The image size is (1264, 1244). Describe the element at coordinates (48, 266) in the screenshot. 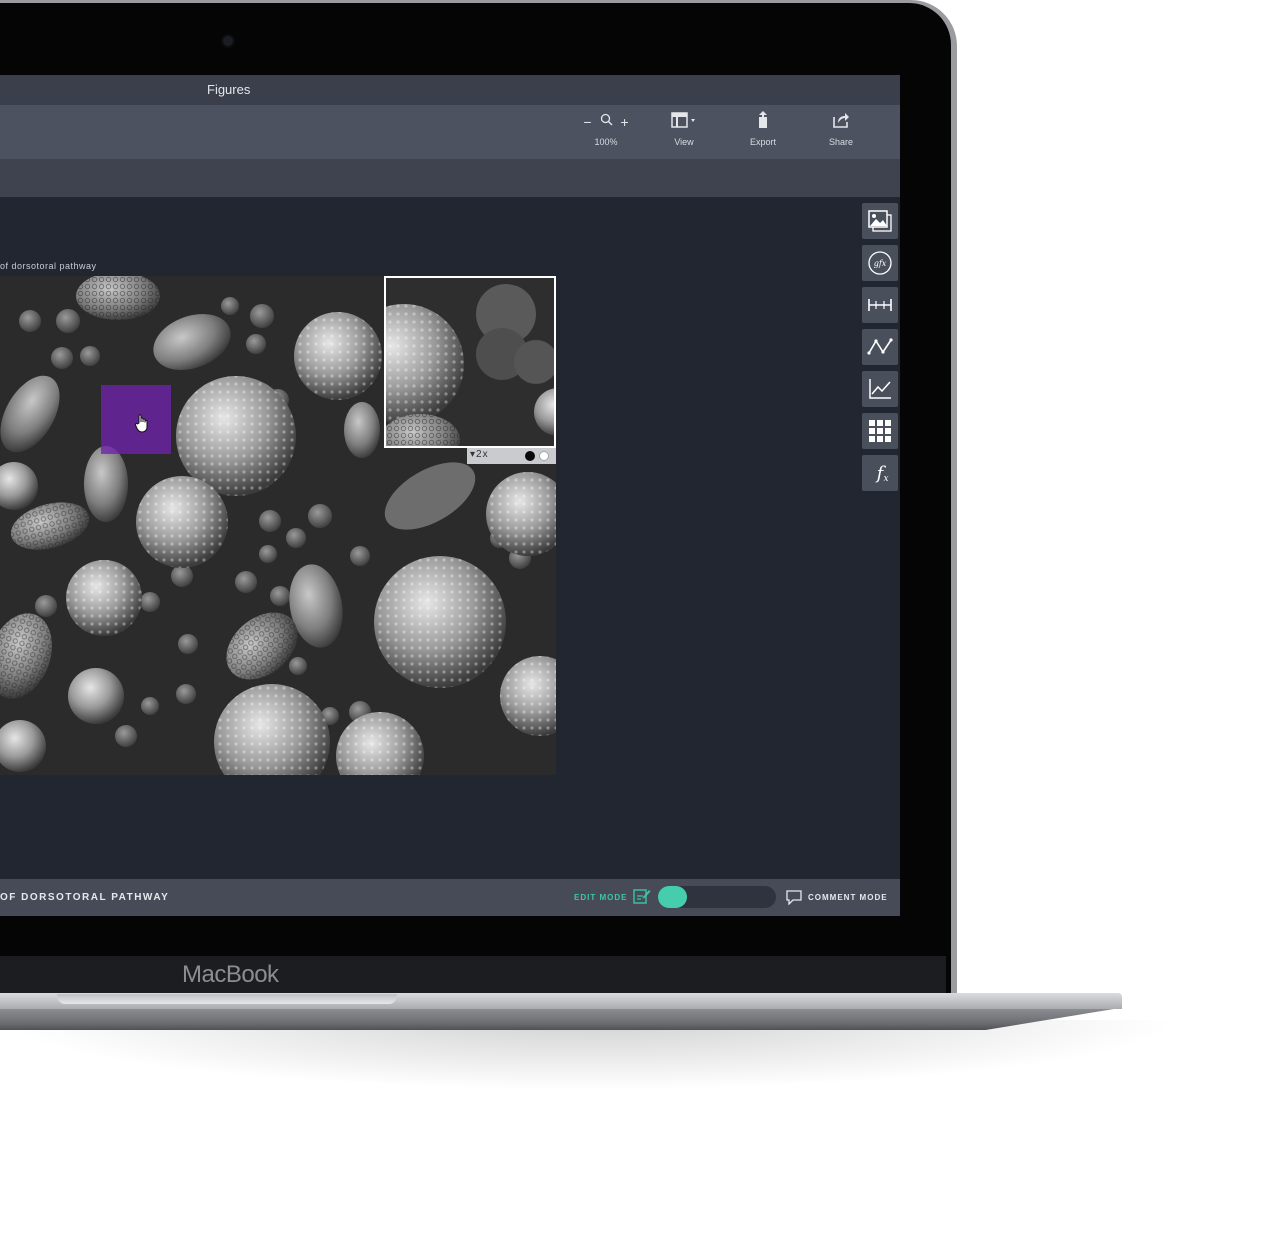

I see `figure-caption: of dorsotoral pathway` at that location.